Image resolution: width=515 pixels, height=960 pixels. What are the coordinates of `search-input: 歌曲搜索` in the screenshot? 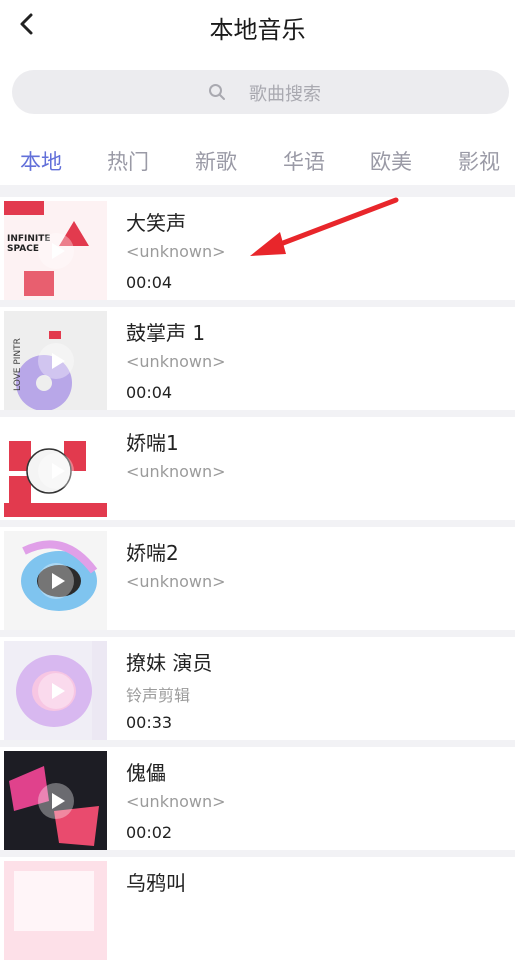 It's located at (260, 92).